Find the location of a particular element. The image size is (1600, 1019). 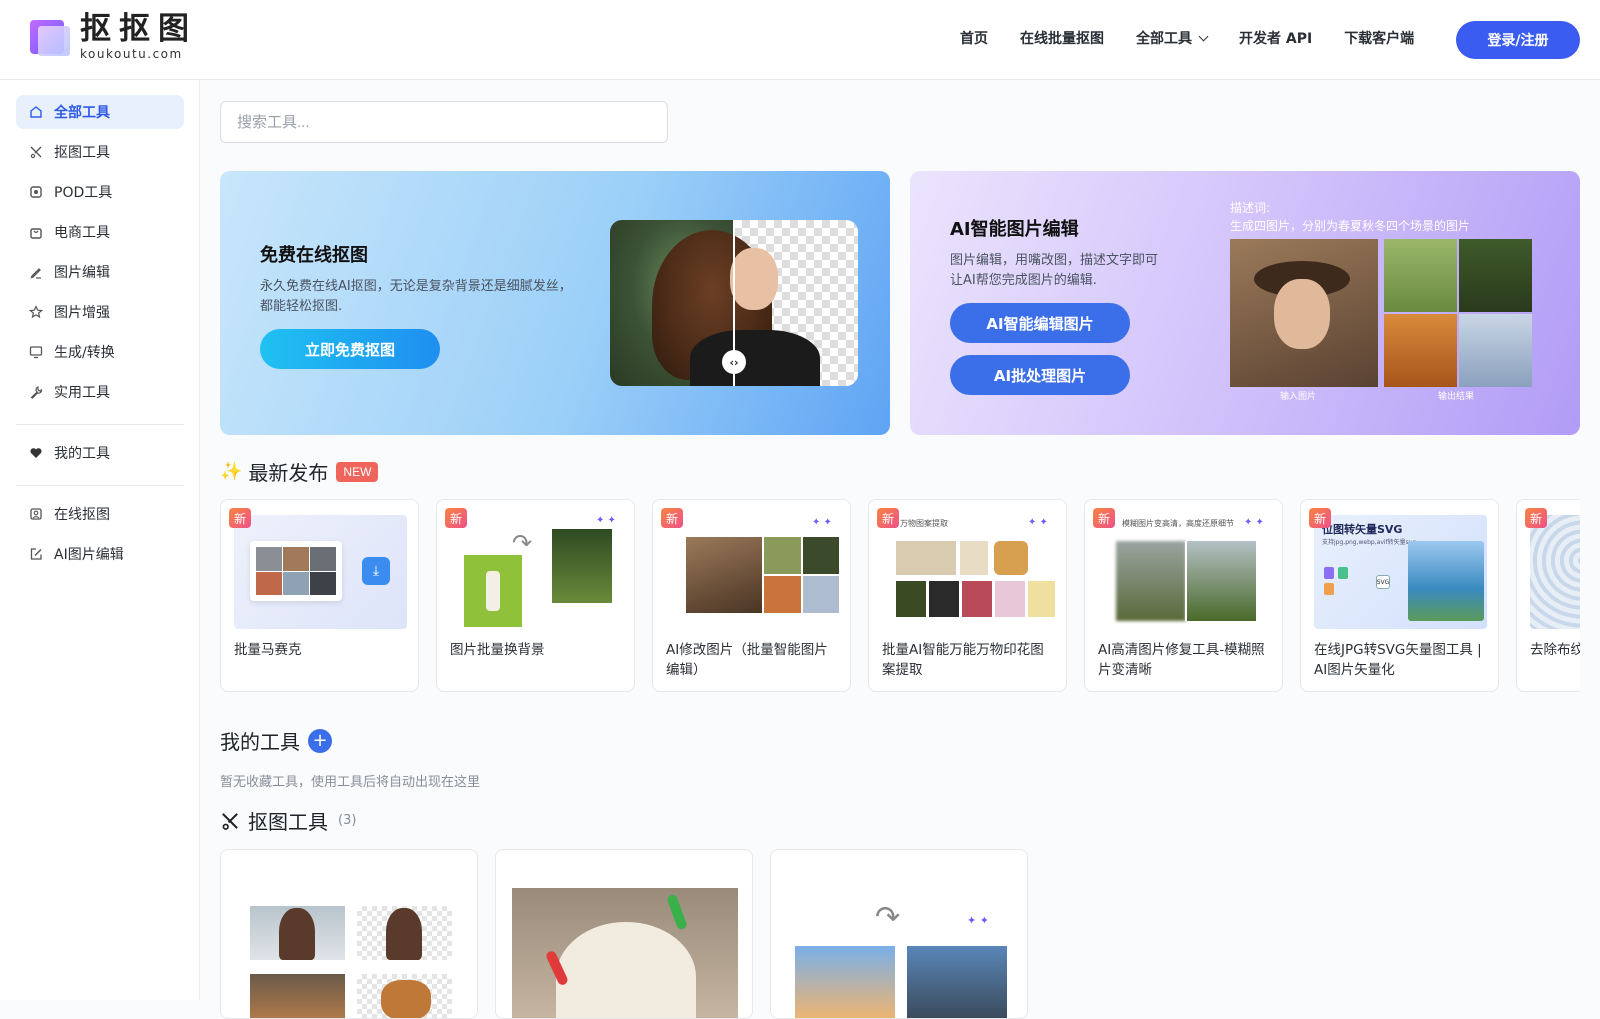

prompt-caption: 描述词: 生成四图片，分别为春夏秋冬四个场景的图片 is located at coordinates (1350, 217).